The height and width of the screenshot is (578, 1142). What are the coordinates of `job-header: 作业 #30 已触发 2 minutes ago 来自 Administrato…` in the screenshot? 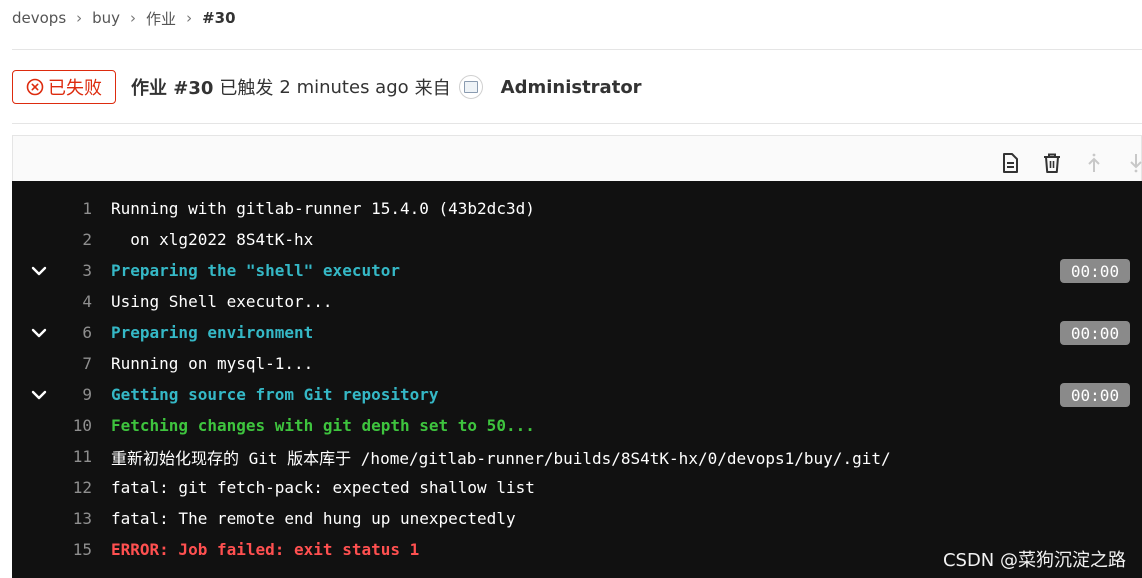 It's located at (386, 87).